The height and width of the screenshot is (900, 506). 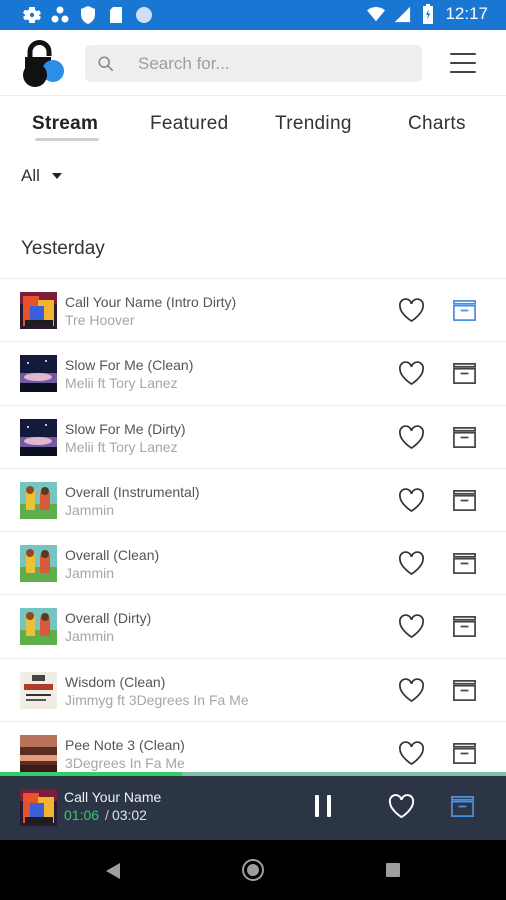 What do you see at coordinates (268, 63) in the screenshot?
I see `search-input` at bounding box center [268, 63].